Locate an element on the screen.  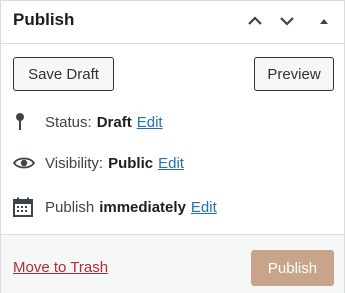
preview-button: Preview is located at coordinates (294, 74).